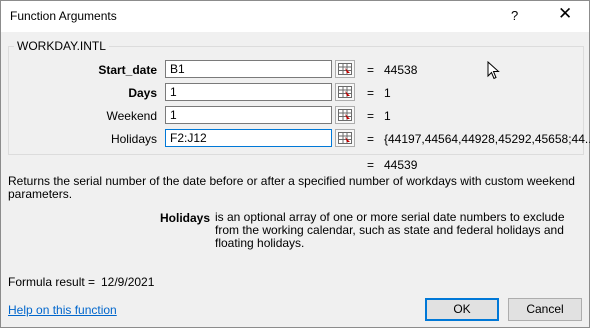  What do you see at coordinates (133, 139) in the screenshot?
I see `arg-label-holidays: Holidays` at bounding box center [133, 139].